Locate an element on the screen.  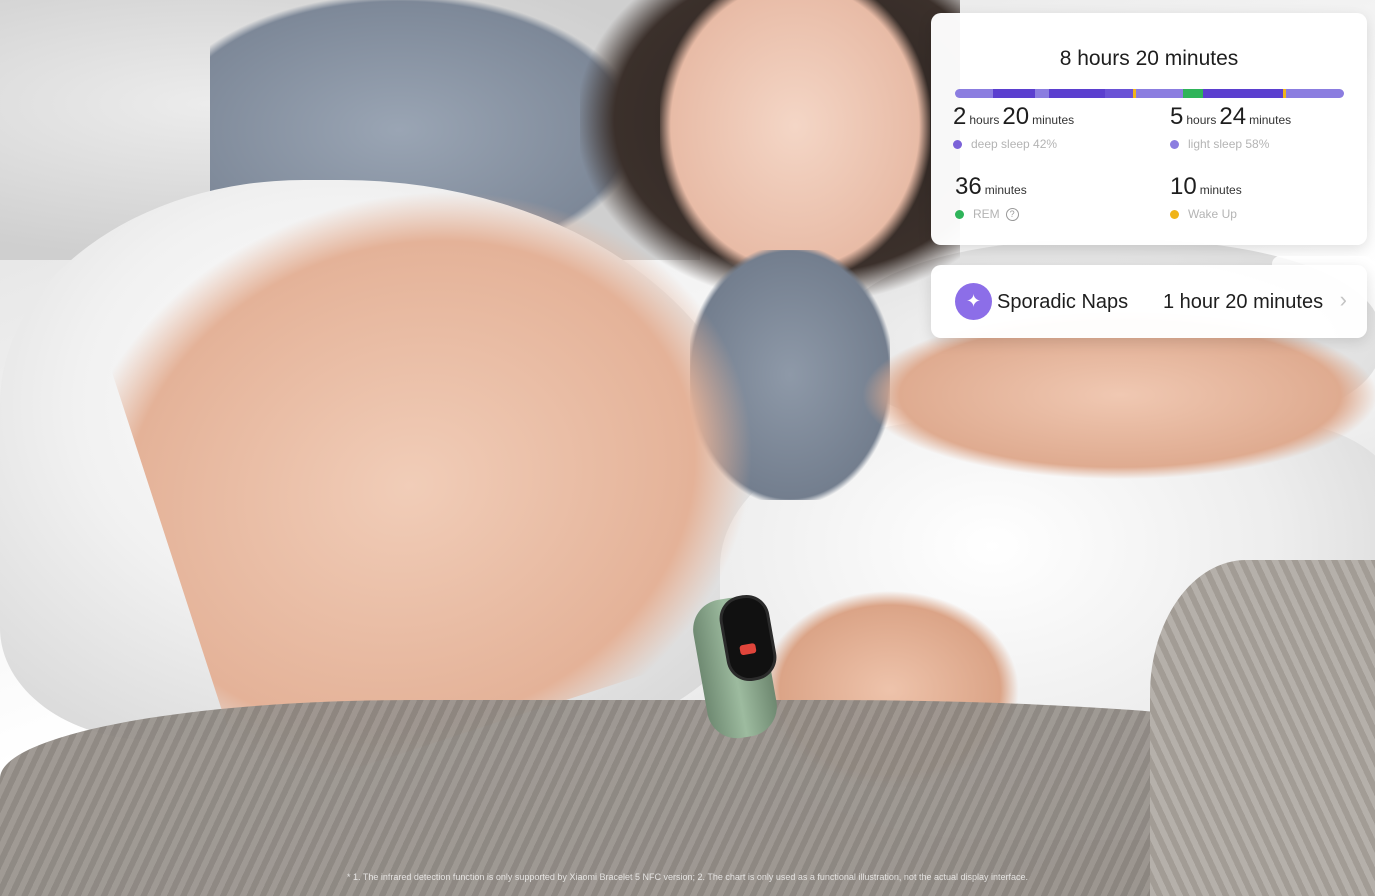
help-icon: ? is located at coordinates (1012, 214).